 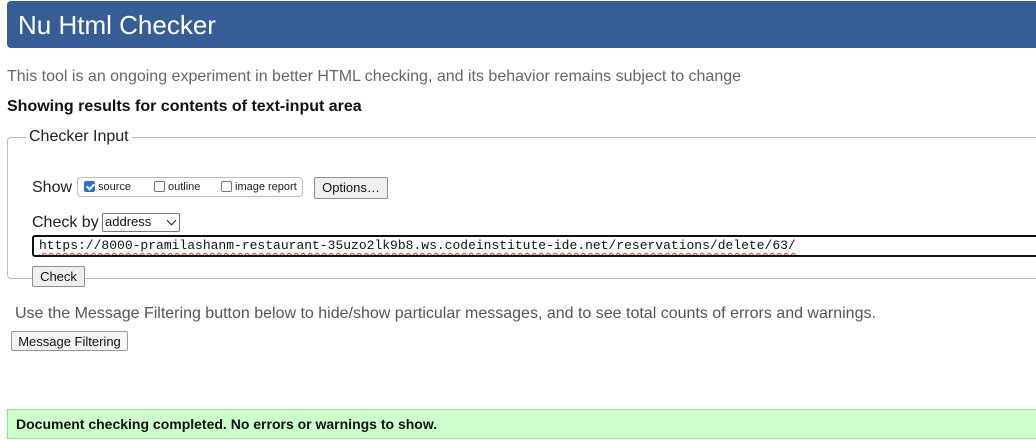 I want to click on check-by-select: address, so click(x=141, y=222).